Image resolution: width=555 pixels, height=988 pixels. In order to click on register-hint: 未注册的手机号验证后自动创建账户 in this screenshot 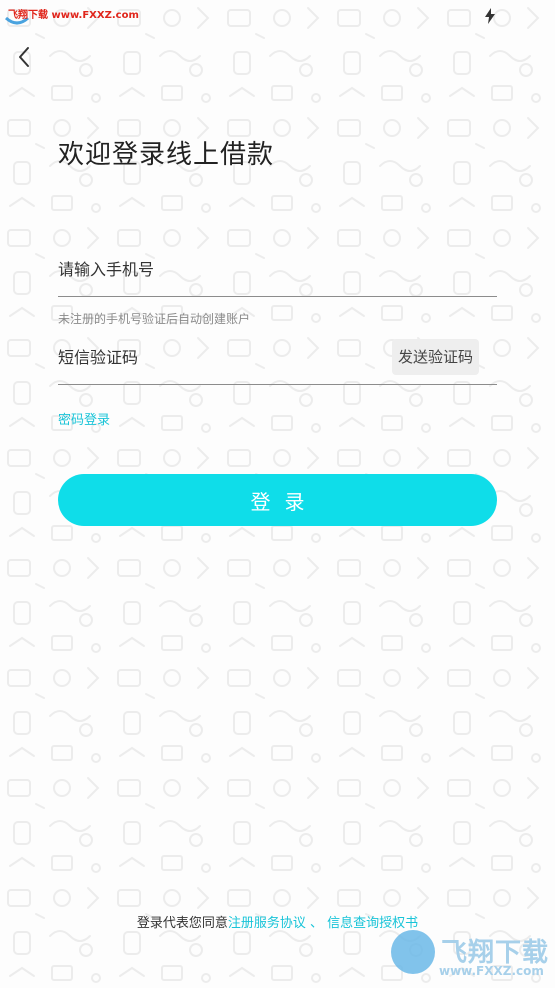, I will do `click(154, 319)`.